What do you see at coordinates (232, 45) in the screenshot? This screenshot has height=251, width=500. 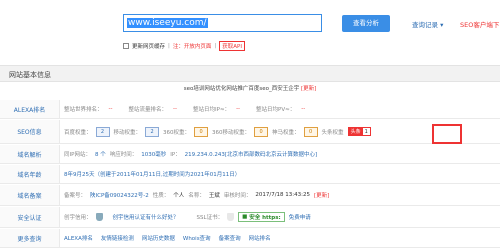 I see `get-api-button: 获取API` at bounding box center [232, 45].